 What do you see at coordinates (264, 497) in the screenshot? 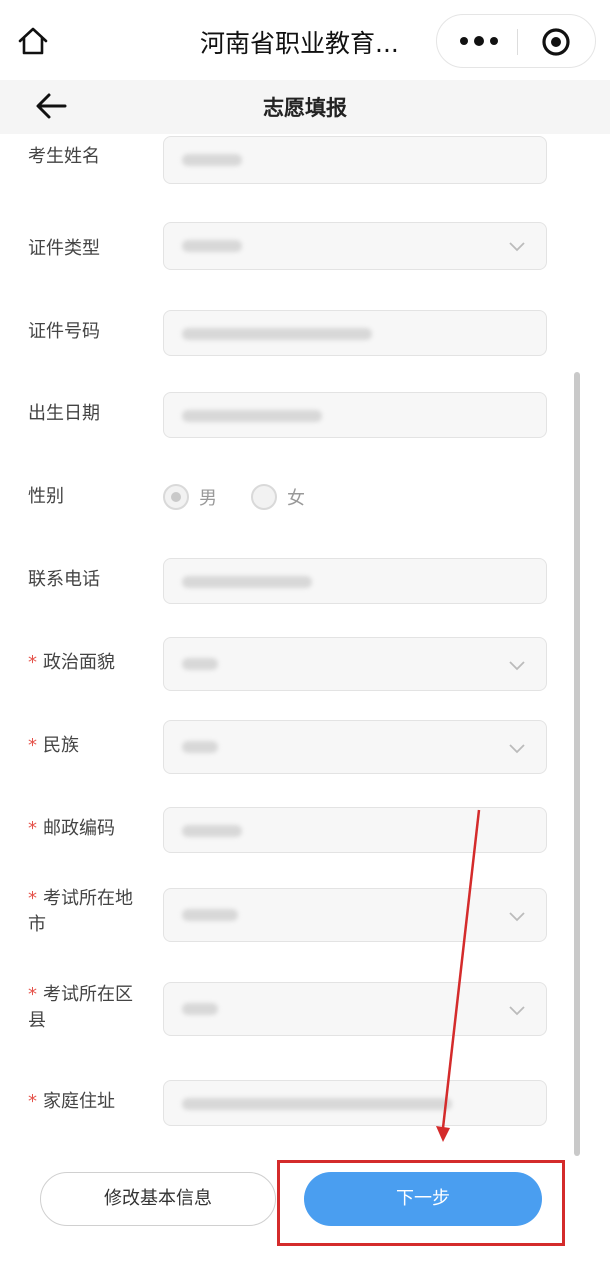
I see `radio-female` at bounding box center [264, 497].